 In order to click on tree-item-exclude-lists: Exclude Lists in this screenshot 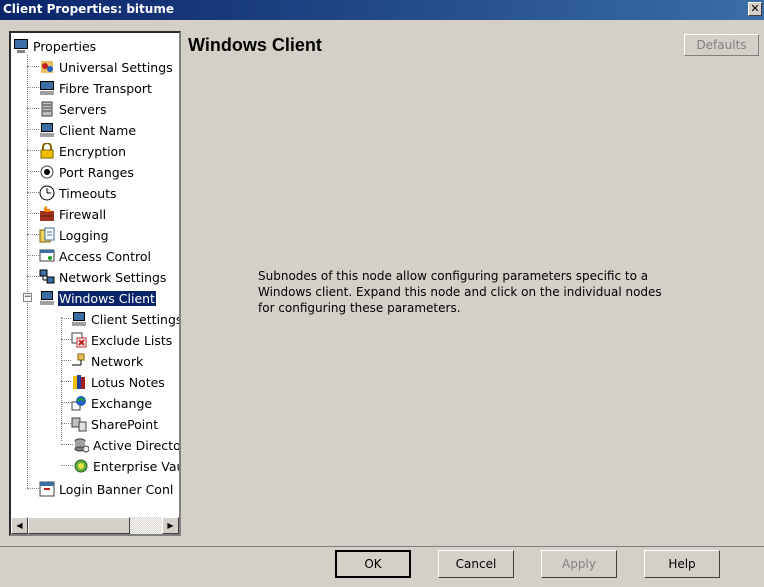, I will do `click(122, 340)`.